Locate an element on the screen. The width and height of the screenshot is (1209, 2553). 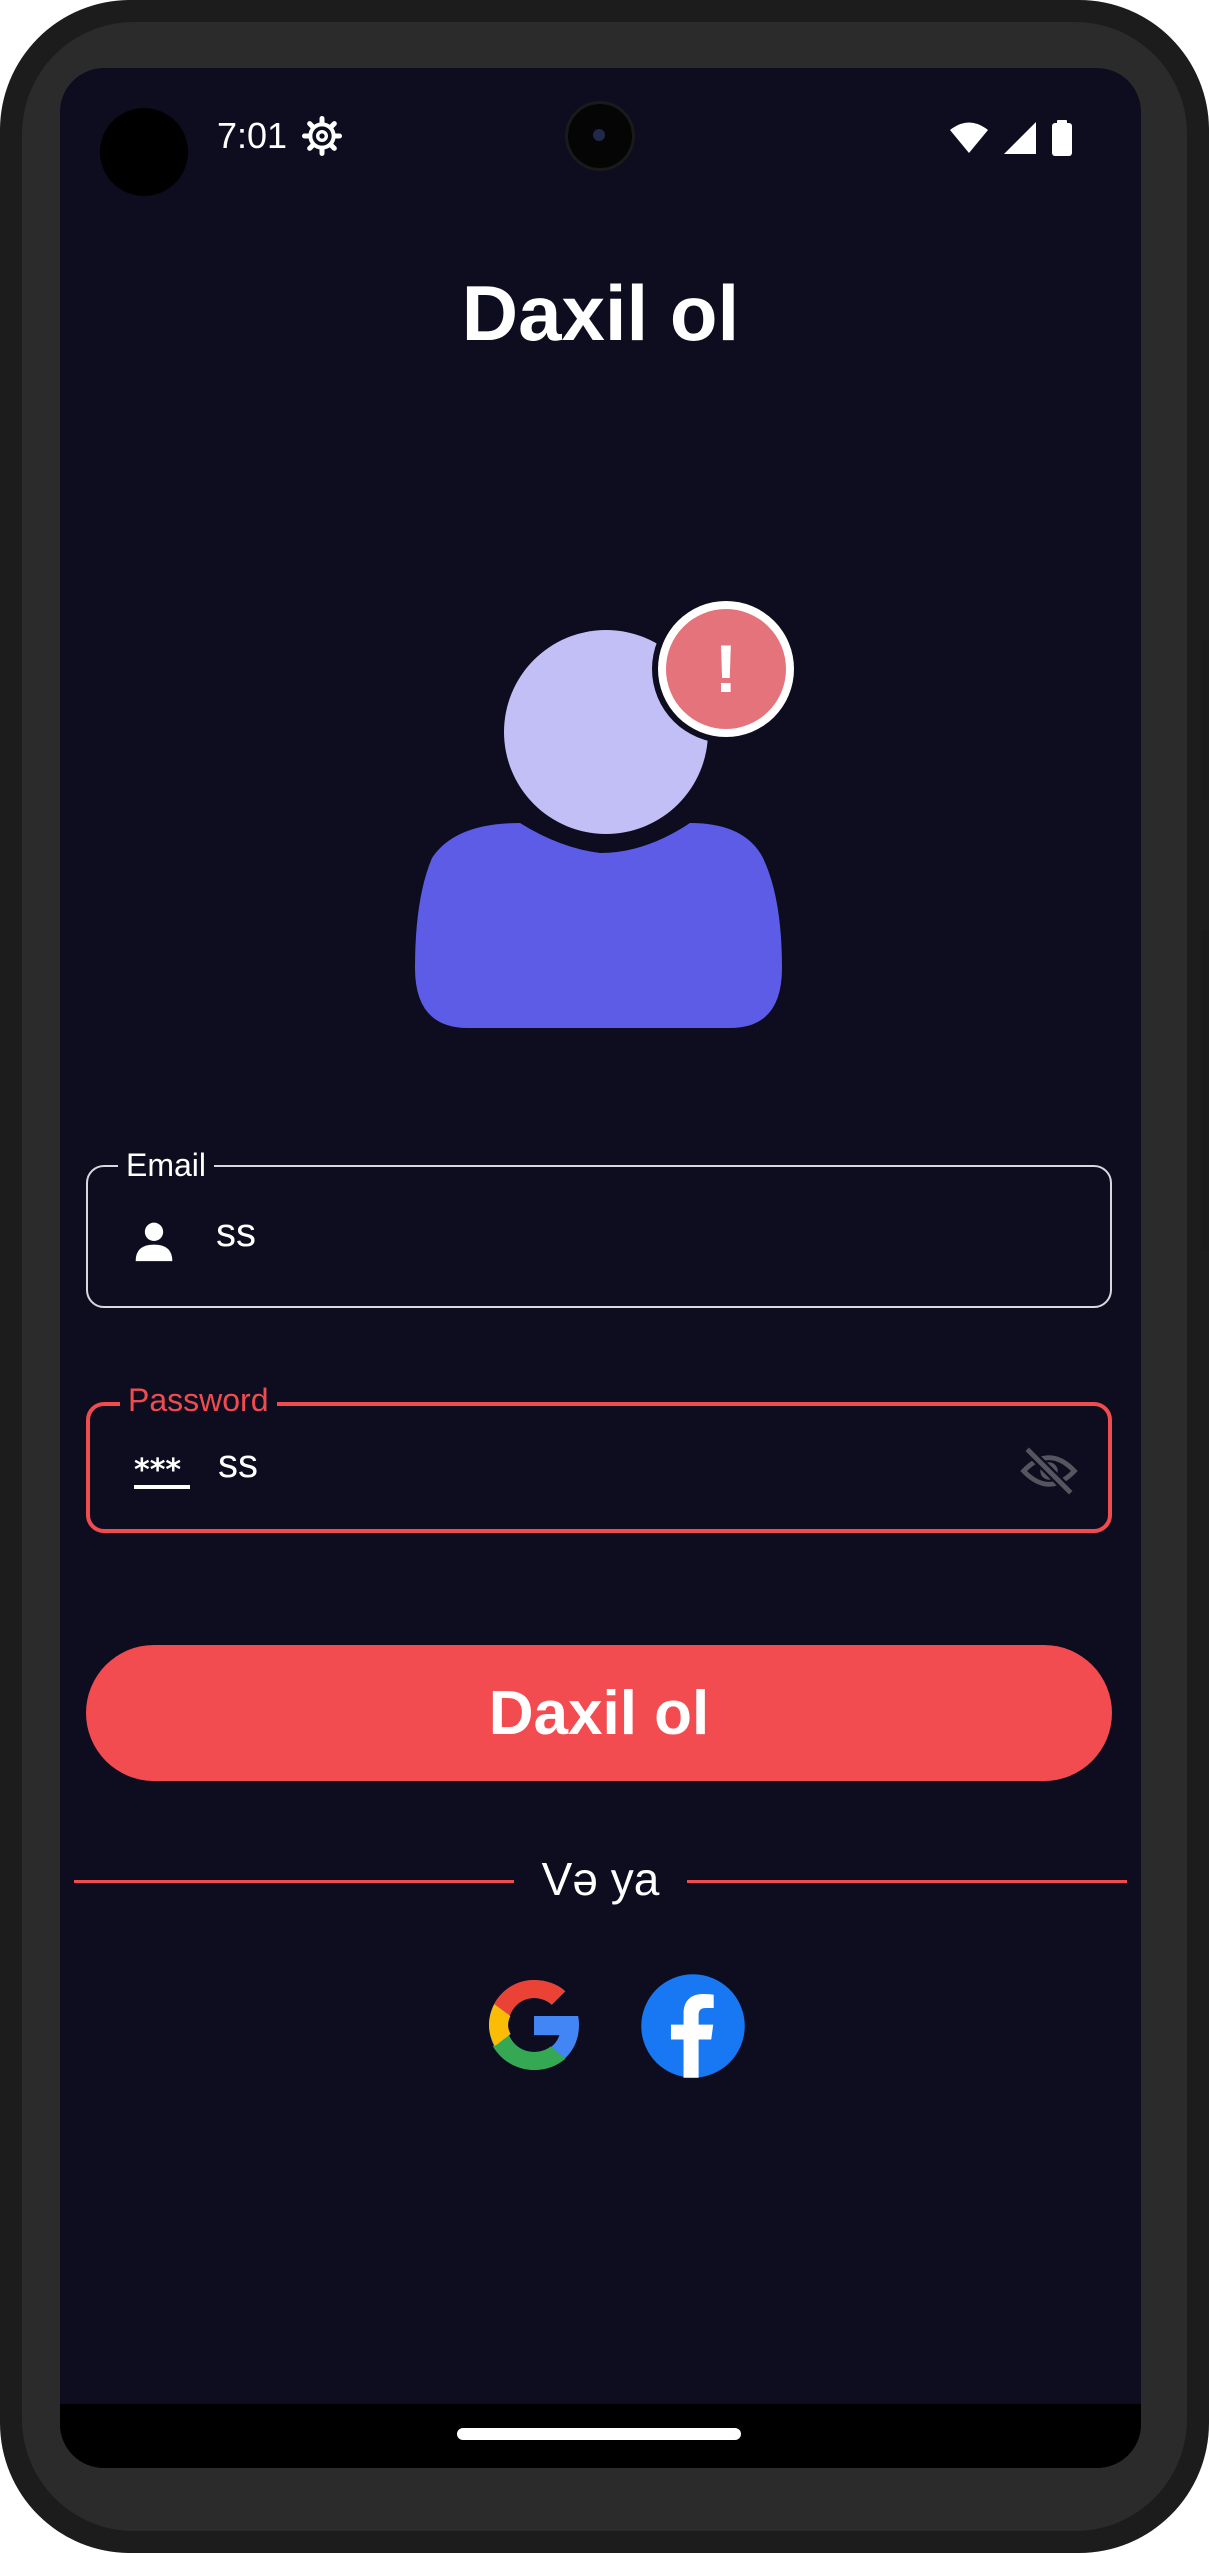
email-field: Email ss is located at coordinates (599, 1227).